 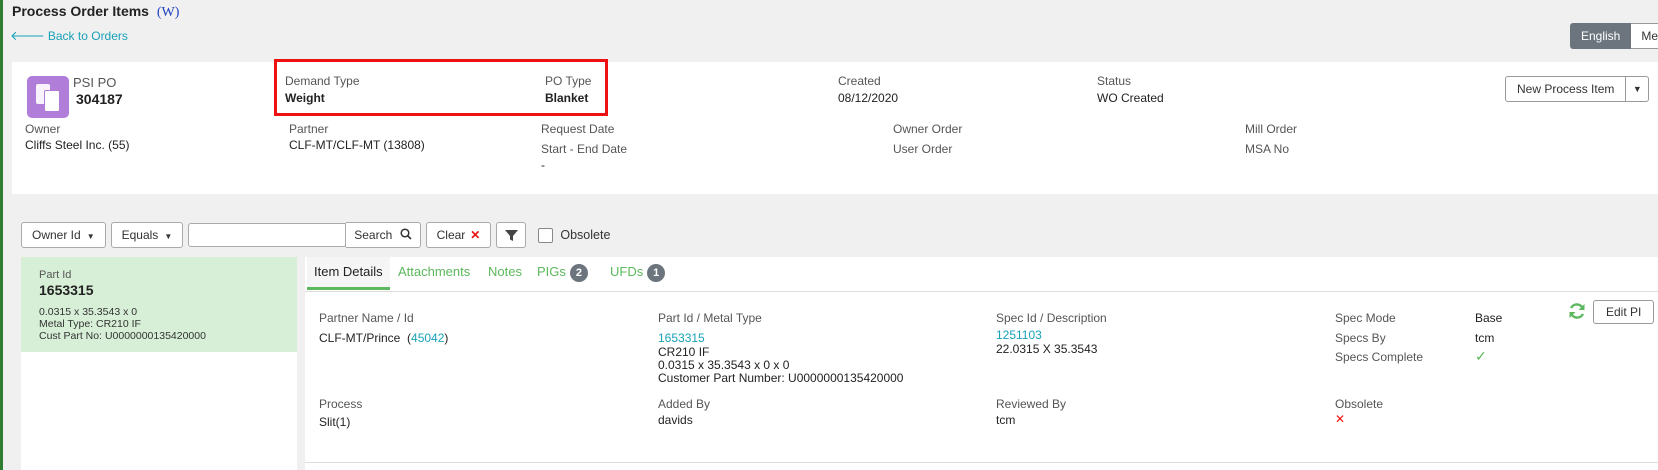 What do you see at coordinates (88, 312) in the screenshot?
I see `part-dims: 0.0315 x 35.3543 x 0` at bounding box center [88, 312].